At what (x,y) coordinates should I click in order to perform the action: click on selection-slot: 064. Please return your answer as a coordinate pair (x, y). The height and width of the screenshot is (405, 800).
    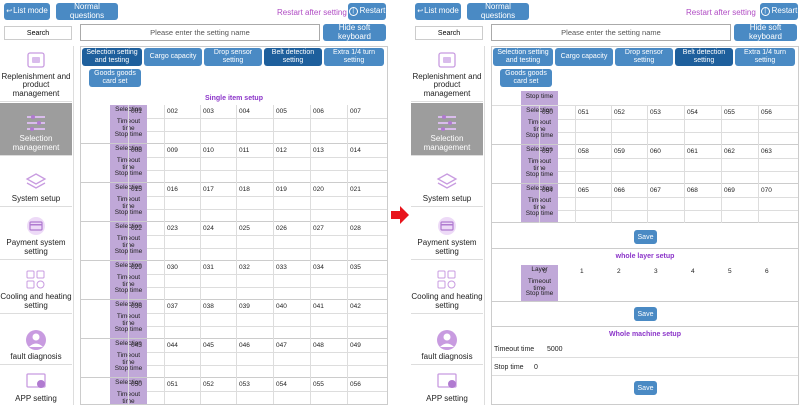
    Looking at the image, I should click on (547, 190).